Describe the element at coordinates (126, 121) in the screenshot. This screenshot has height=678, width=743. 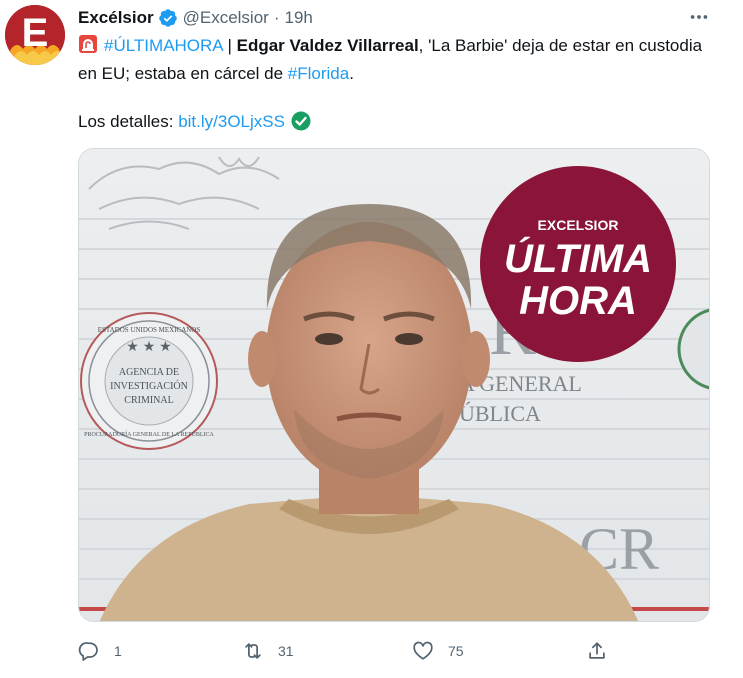
I see `details-label: Los detalles:` at that location.